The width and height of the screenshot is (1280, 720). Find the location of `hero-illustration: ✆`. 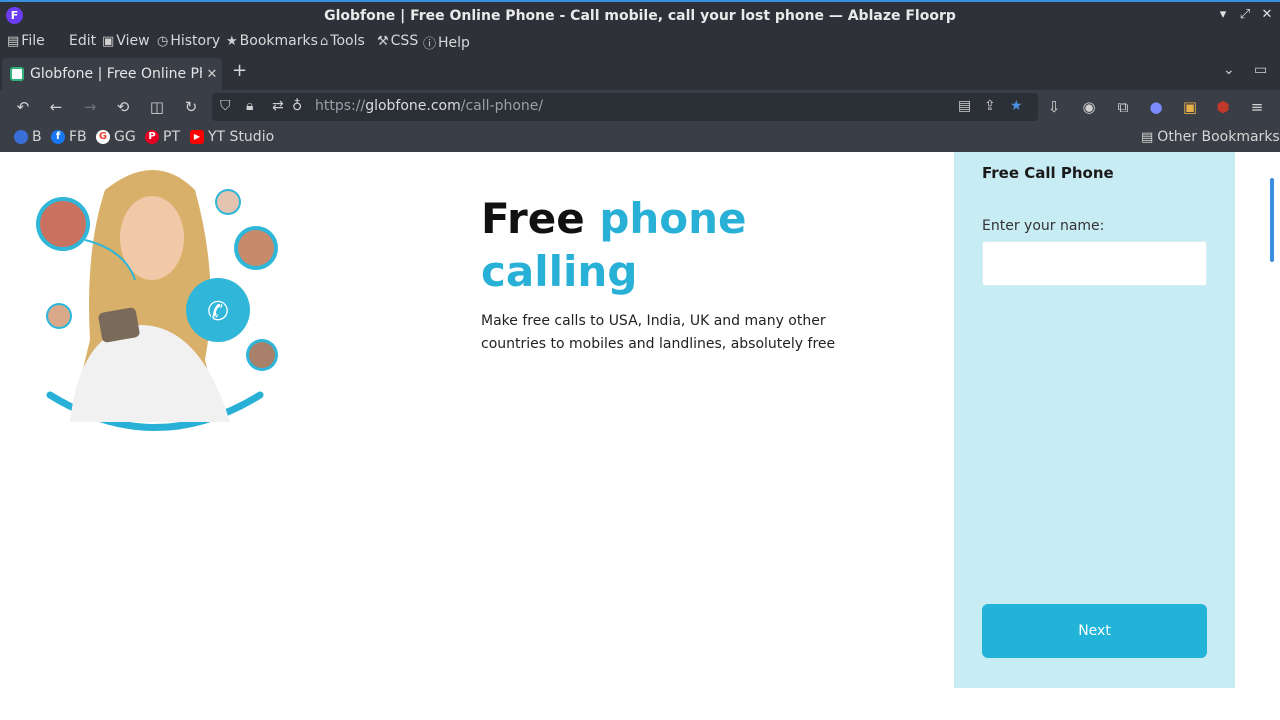

hero-illustration: ✆ is located at coordinates (157, 300).